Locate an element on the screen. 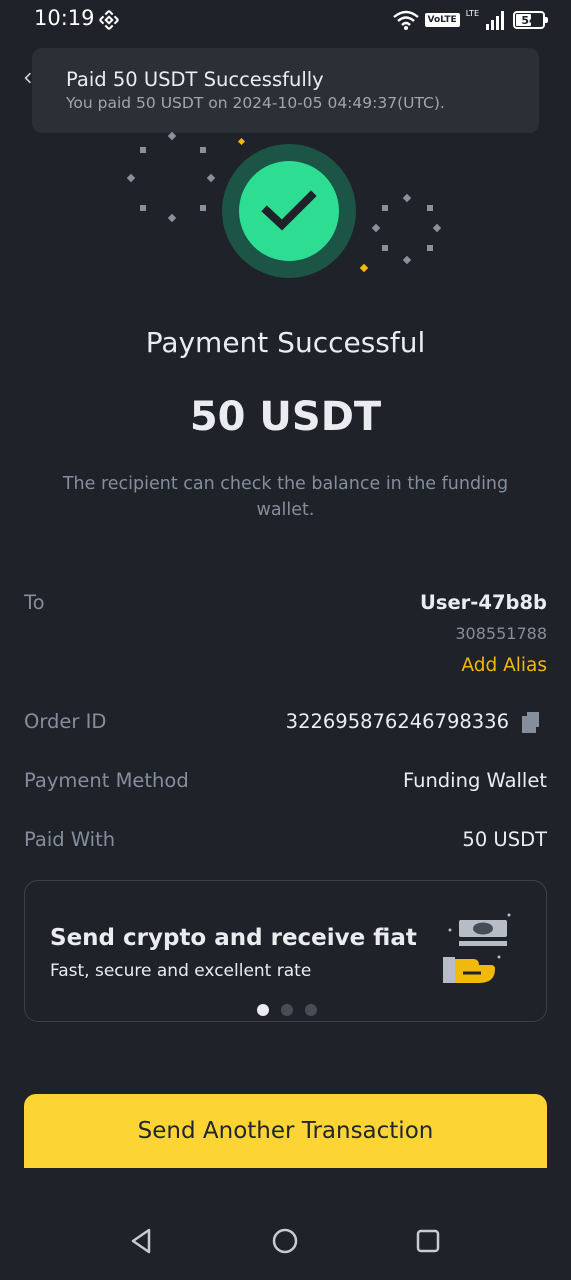 The height and width of the screenshot is (1280, 571). to-label: To is located at coordinates (34, 602).